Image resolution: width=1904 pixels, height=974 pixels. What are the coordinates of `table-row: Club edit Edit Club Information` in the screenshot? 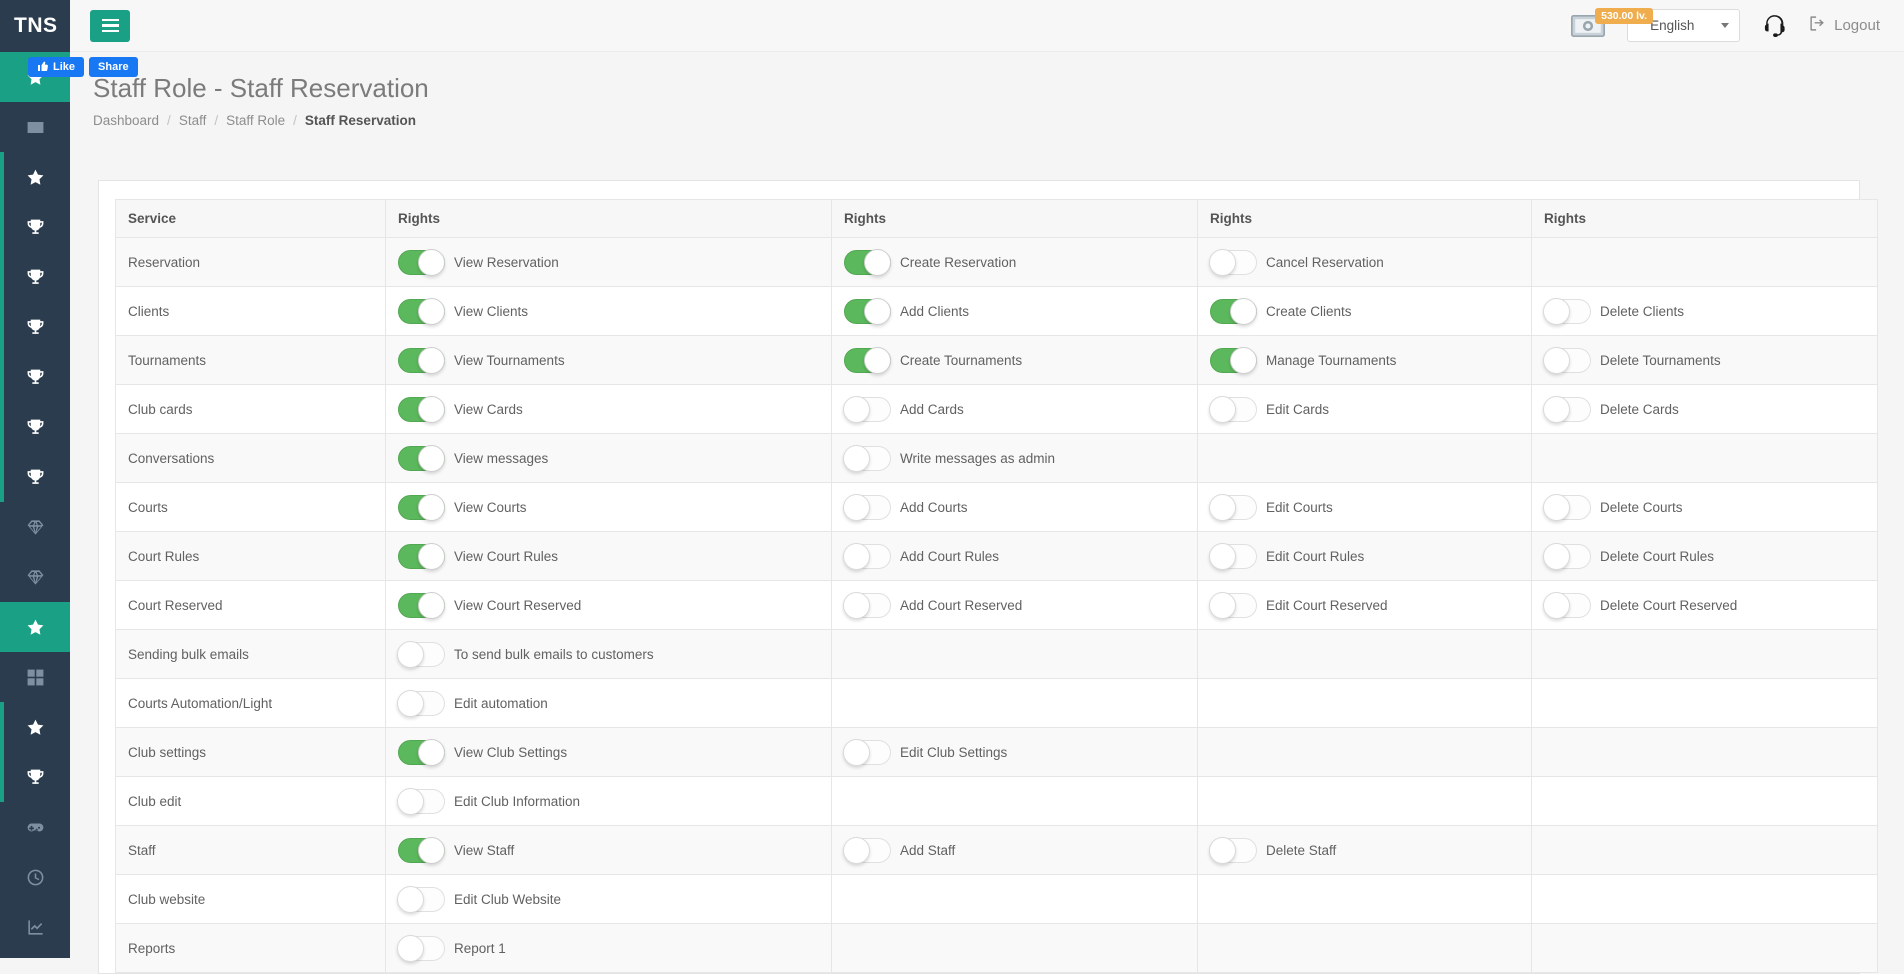 It's located at (996, 801).